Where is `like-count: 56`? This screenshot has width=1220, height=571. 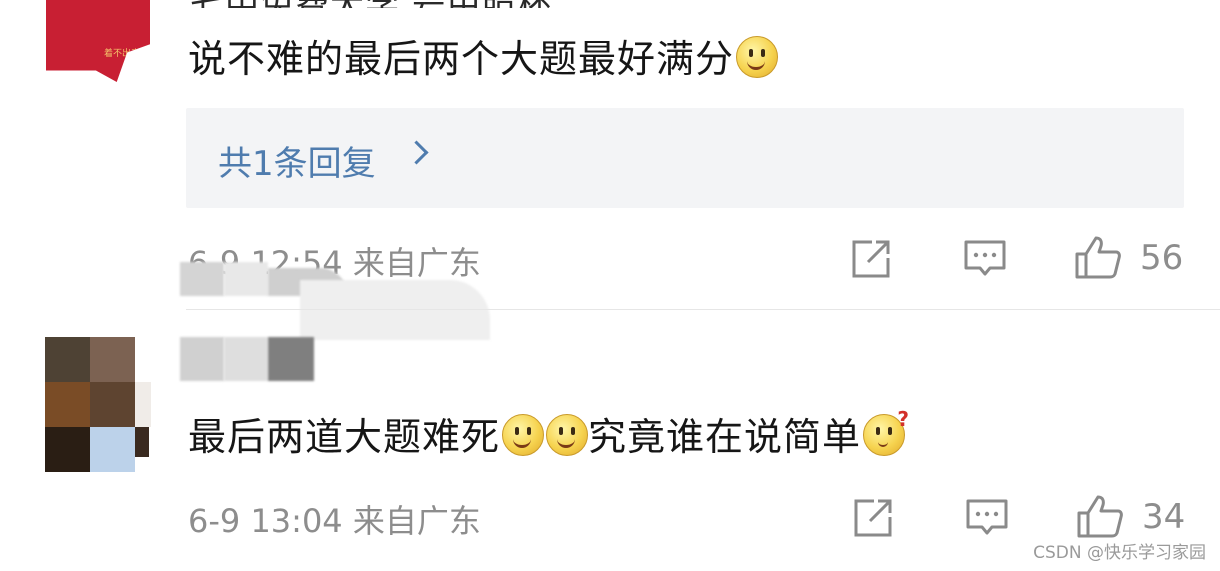 like-count: 56 is located at coordinates (1162, 258).